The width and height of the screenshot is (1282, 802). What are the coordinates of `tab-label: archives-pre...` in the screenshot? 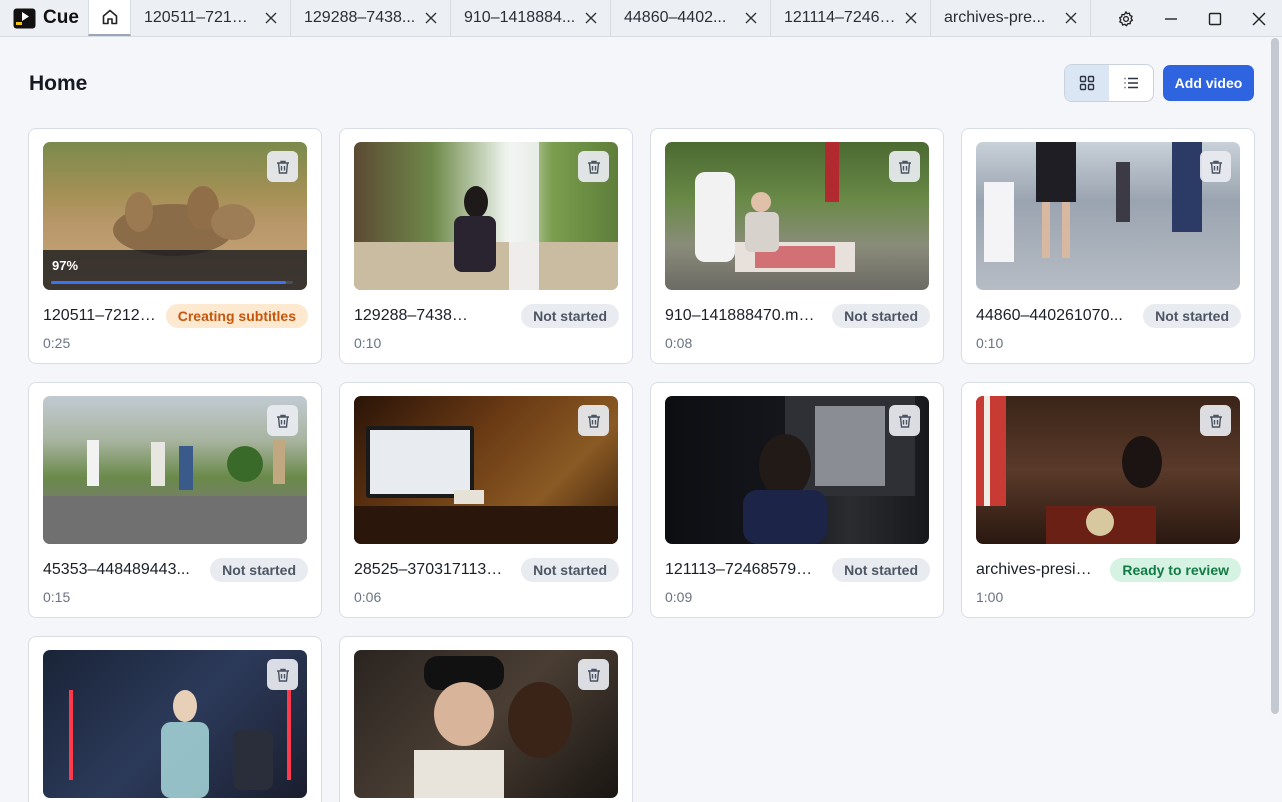 It's located at (995, 17).